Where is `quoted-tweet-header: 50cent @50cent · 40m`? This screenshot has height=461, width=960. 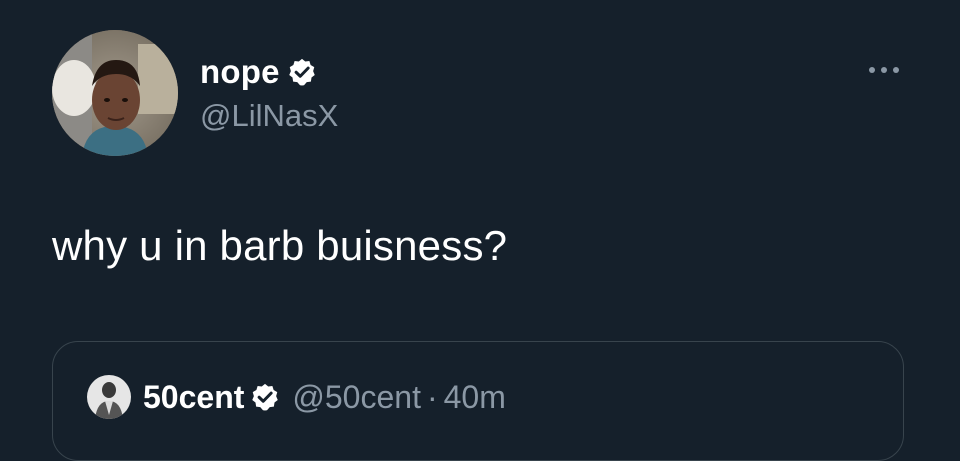
quoted-tweet-header: 50cent @50cent · 40m is located at coordinates (296, 397).